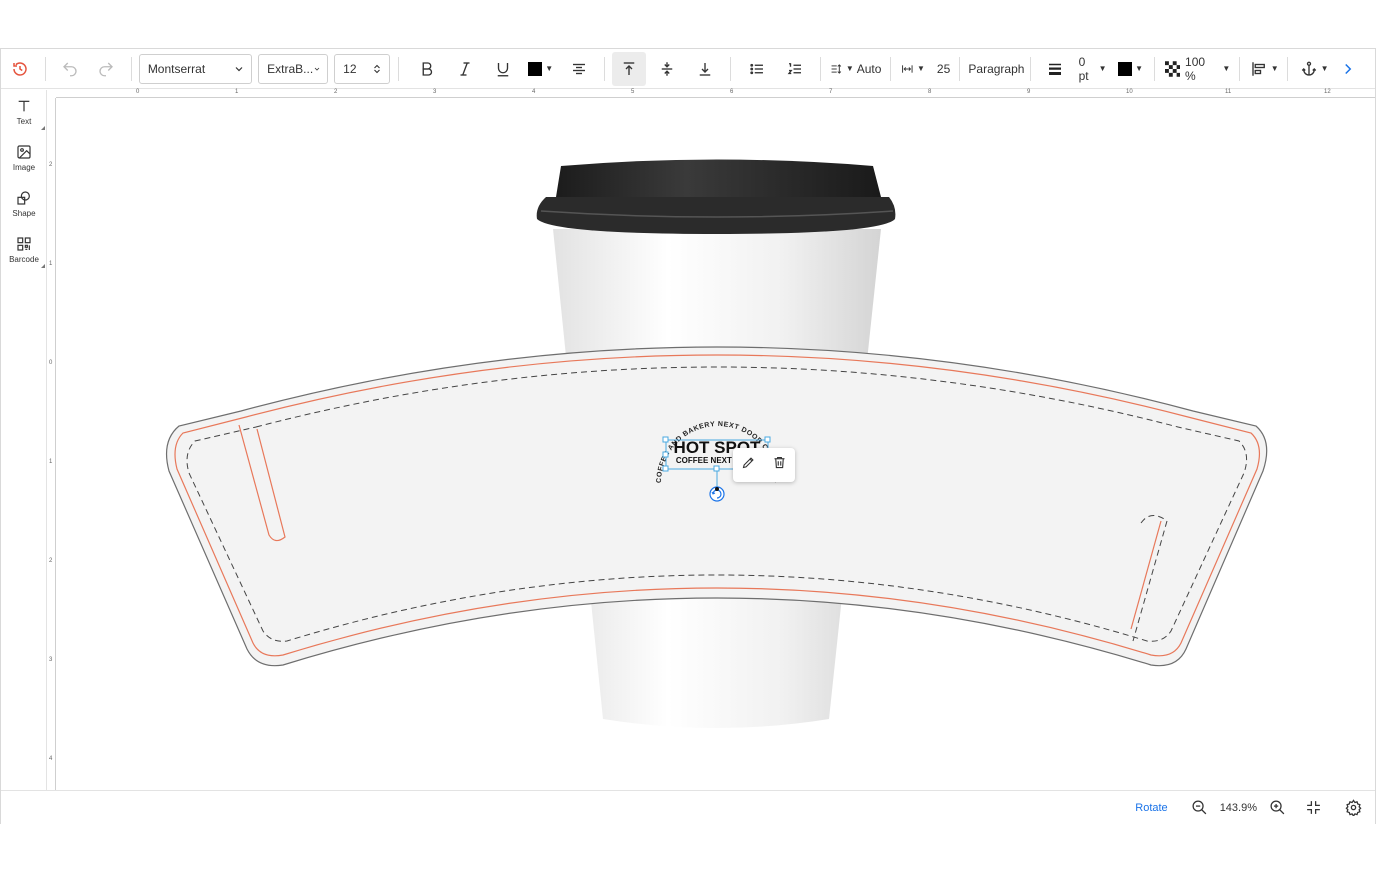 This screenshot has height=876, width=1376. I want to click on zoom-out-button, so click(1200, 808).